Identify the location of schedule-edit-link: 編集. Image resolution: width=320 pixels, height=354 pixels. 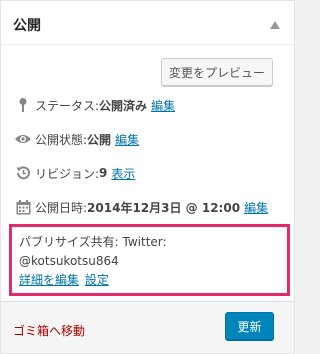
(256, 207).